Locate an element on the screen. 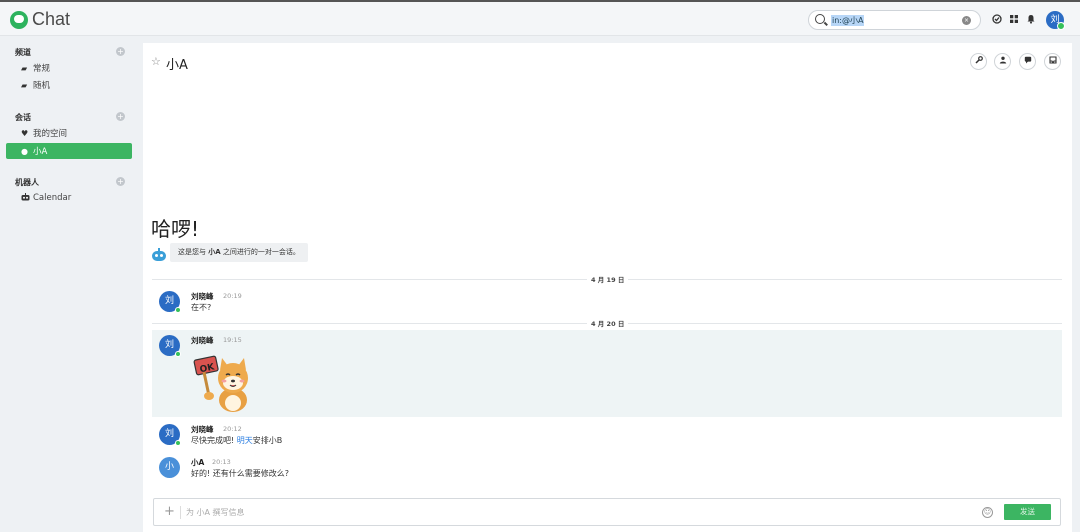 The width and height of the screenshot is (1080, 532). app-logo: Chat is located at coordinates (40, 19).